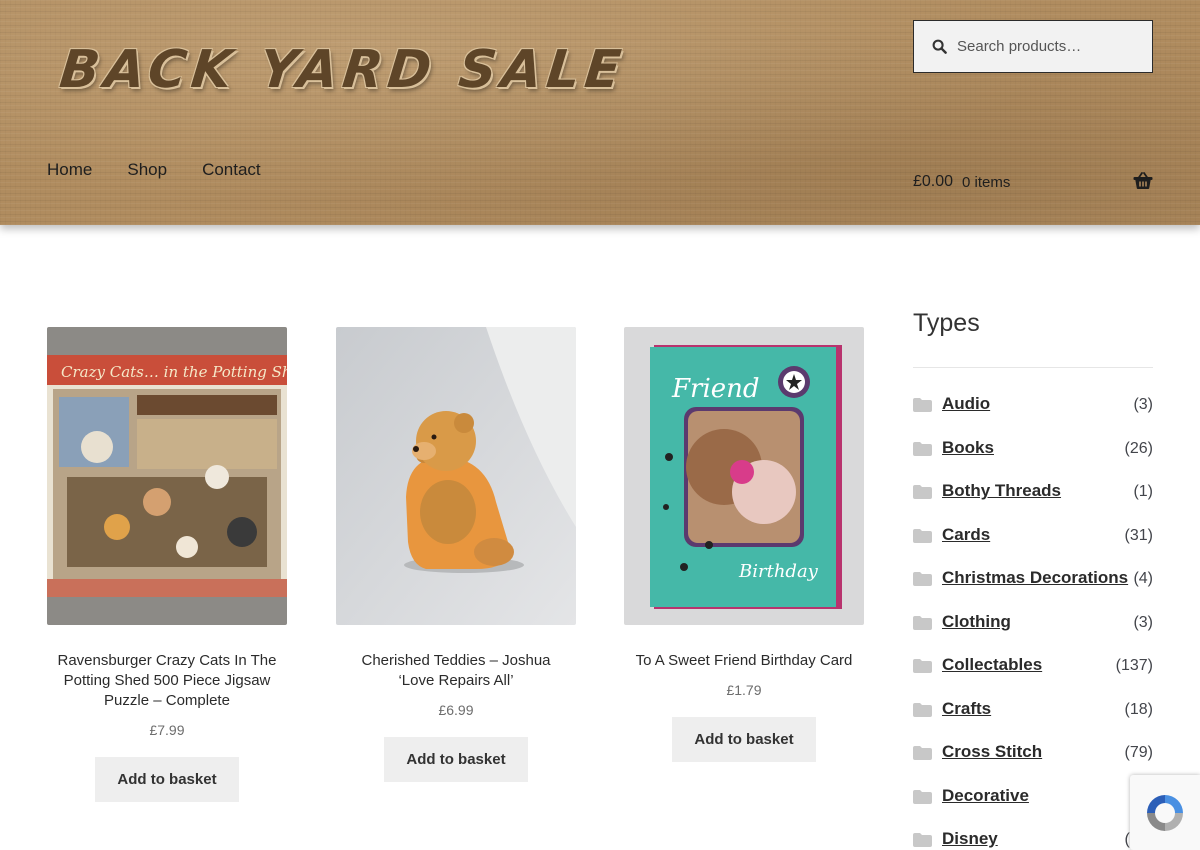  I want to click on category-link-christmas-decorations: Christmas Decorations, so click(1035, 578).